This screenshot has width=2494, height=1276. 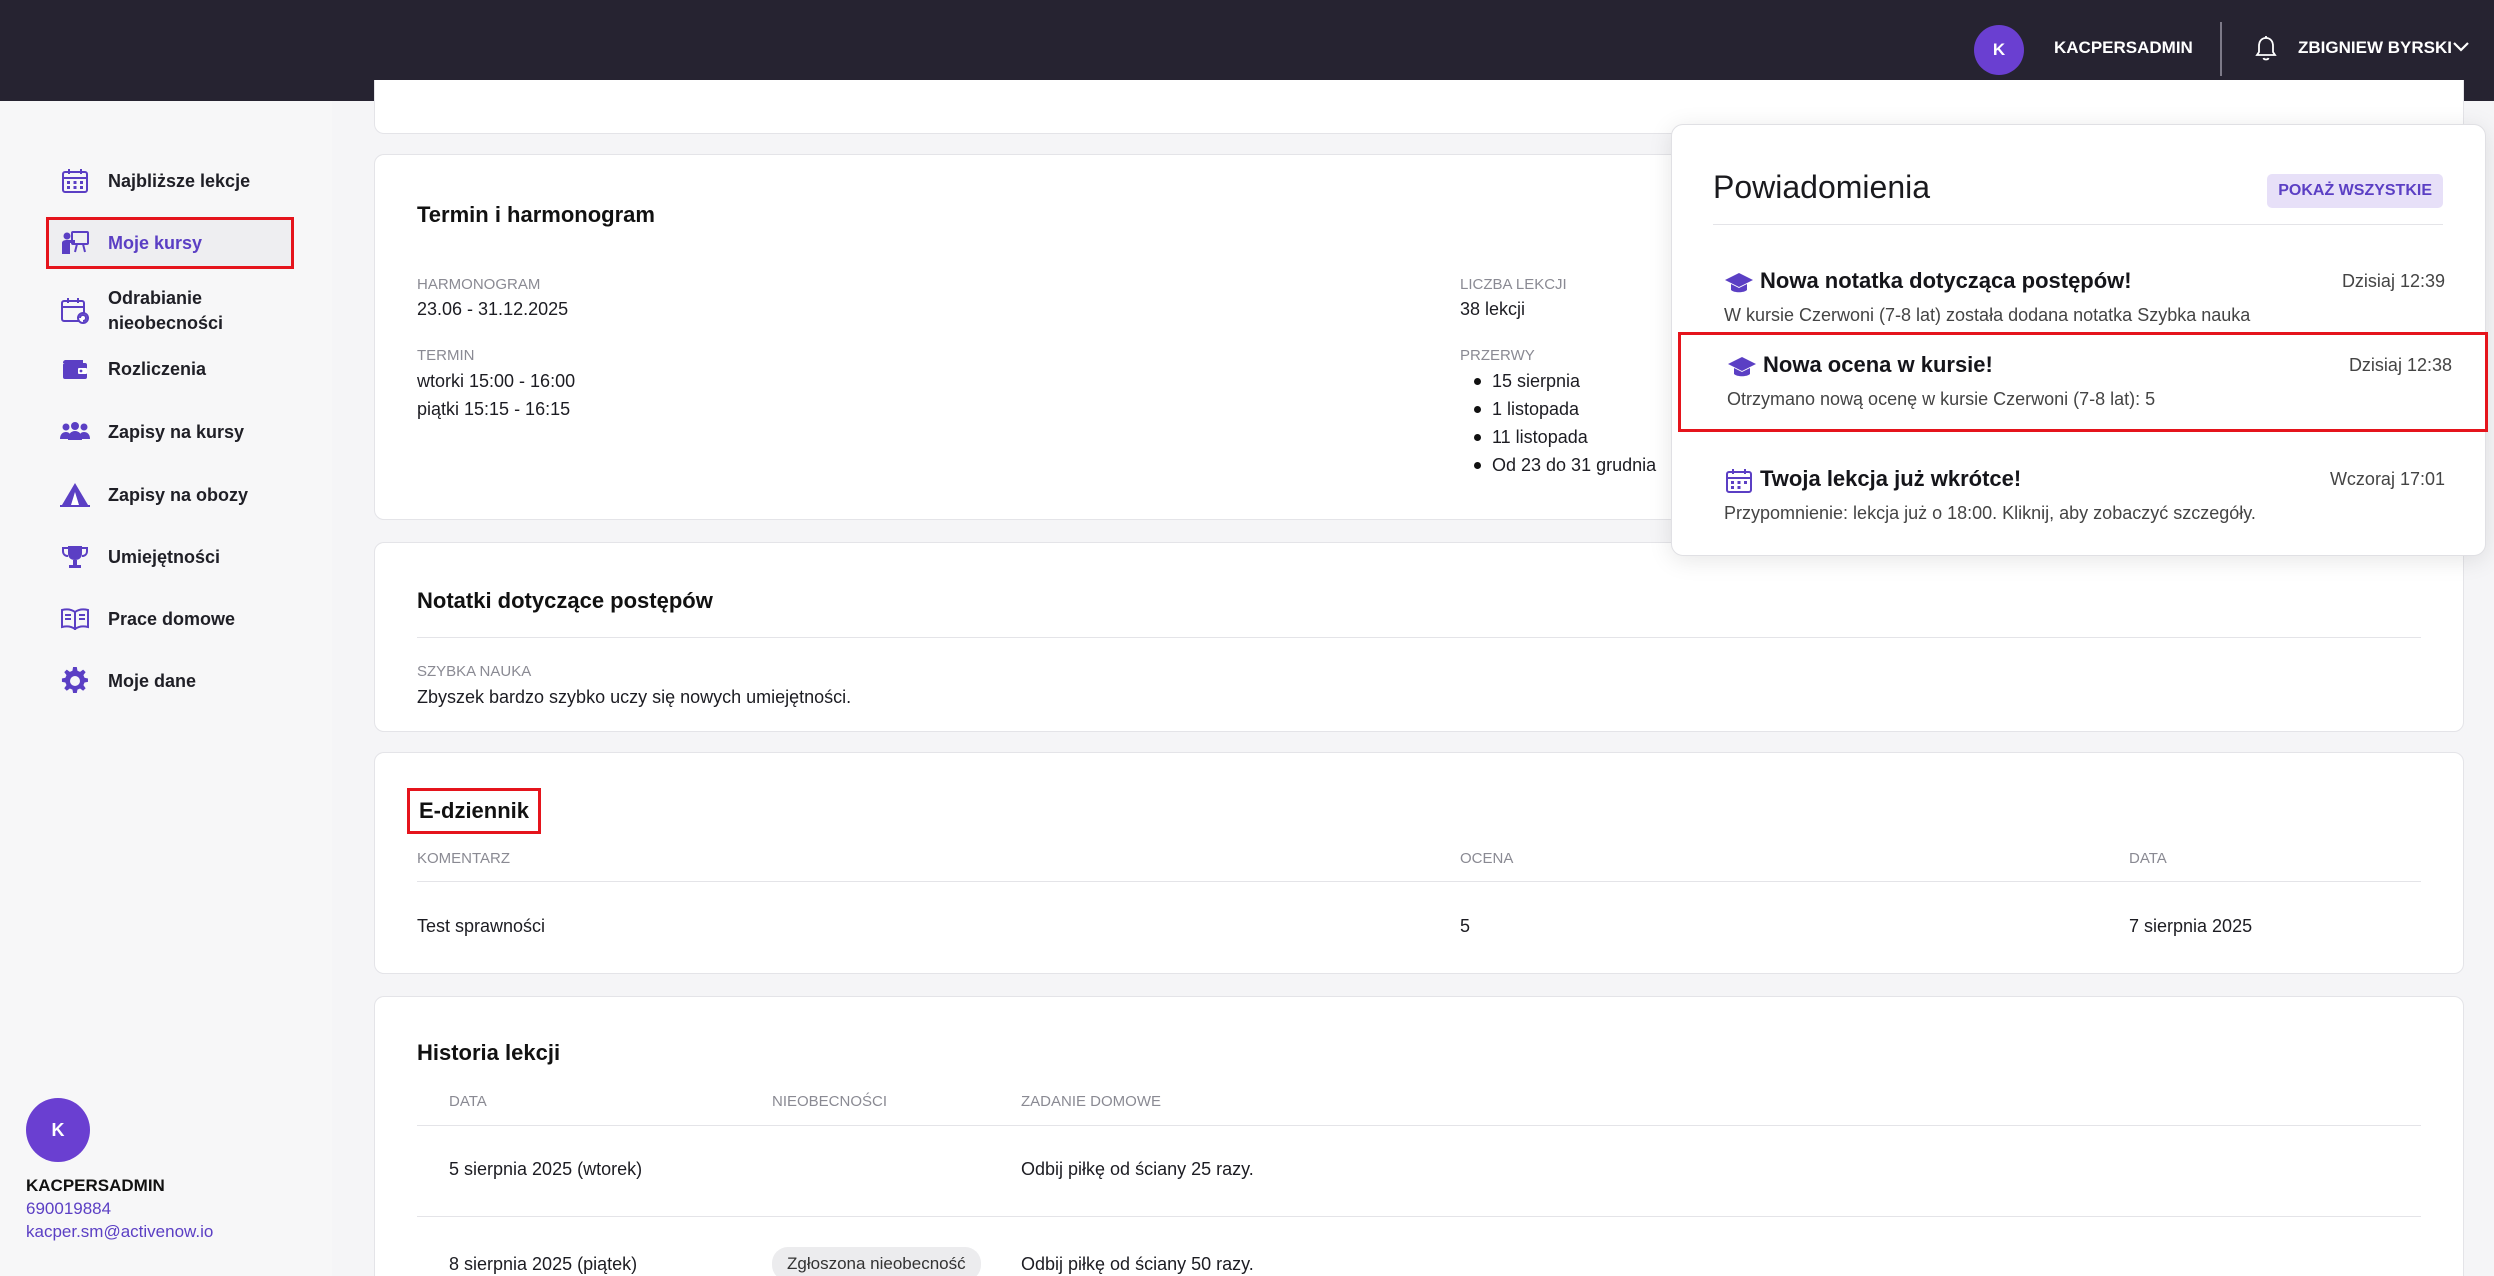 I want to click on sidebar-item-odrabianie: Odrabianie nieobecności, so click(x=170, y=311).